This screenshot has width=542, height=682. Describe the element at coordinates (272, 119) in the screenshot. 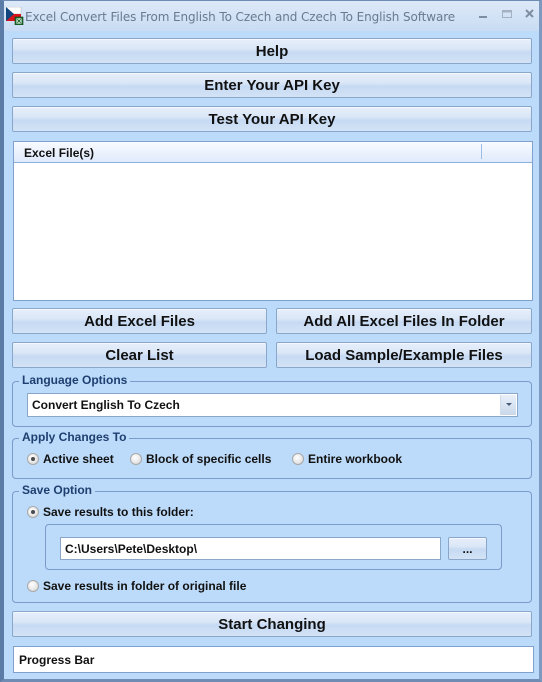

I see `test-api-key-button: Test Your API Key` at that location.